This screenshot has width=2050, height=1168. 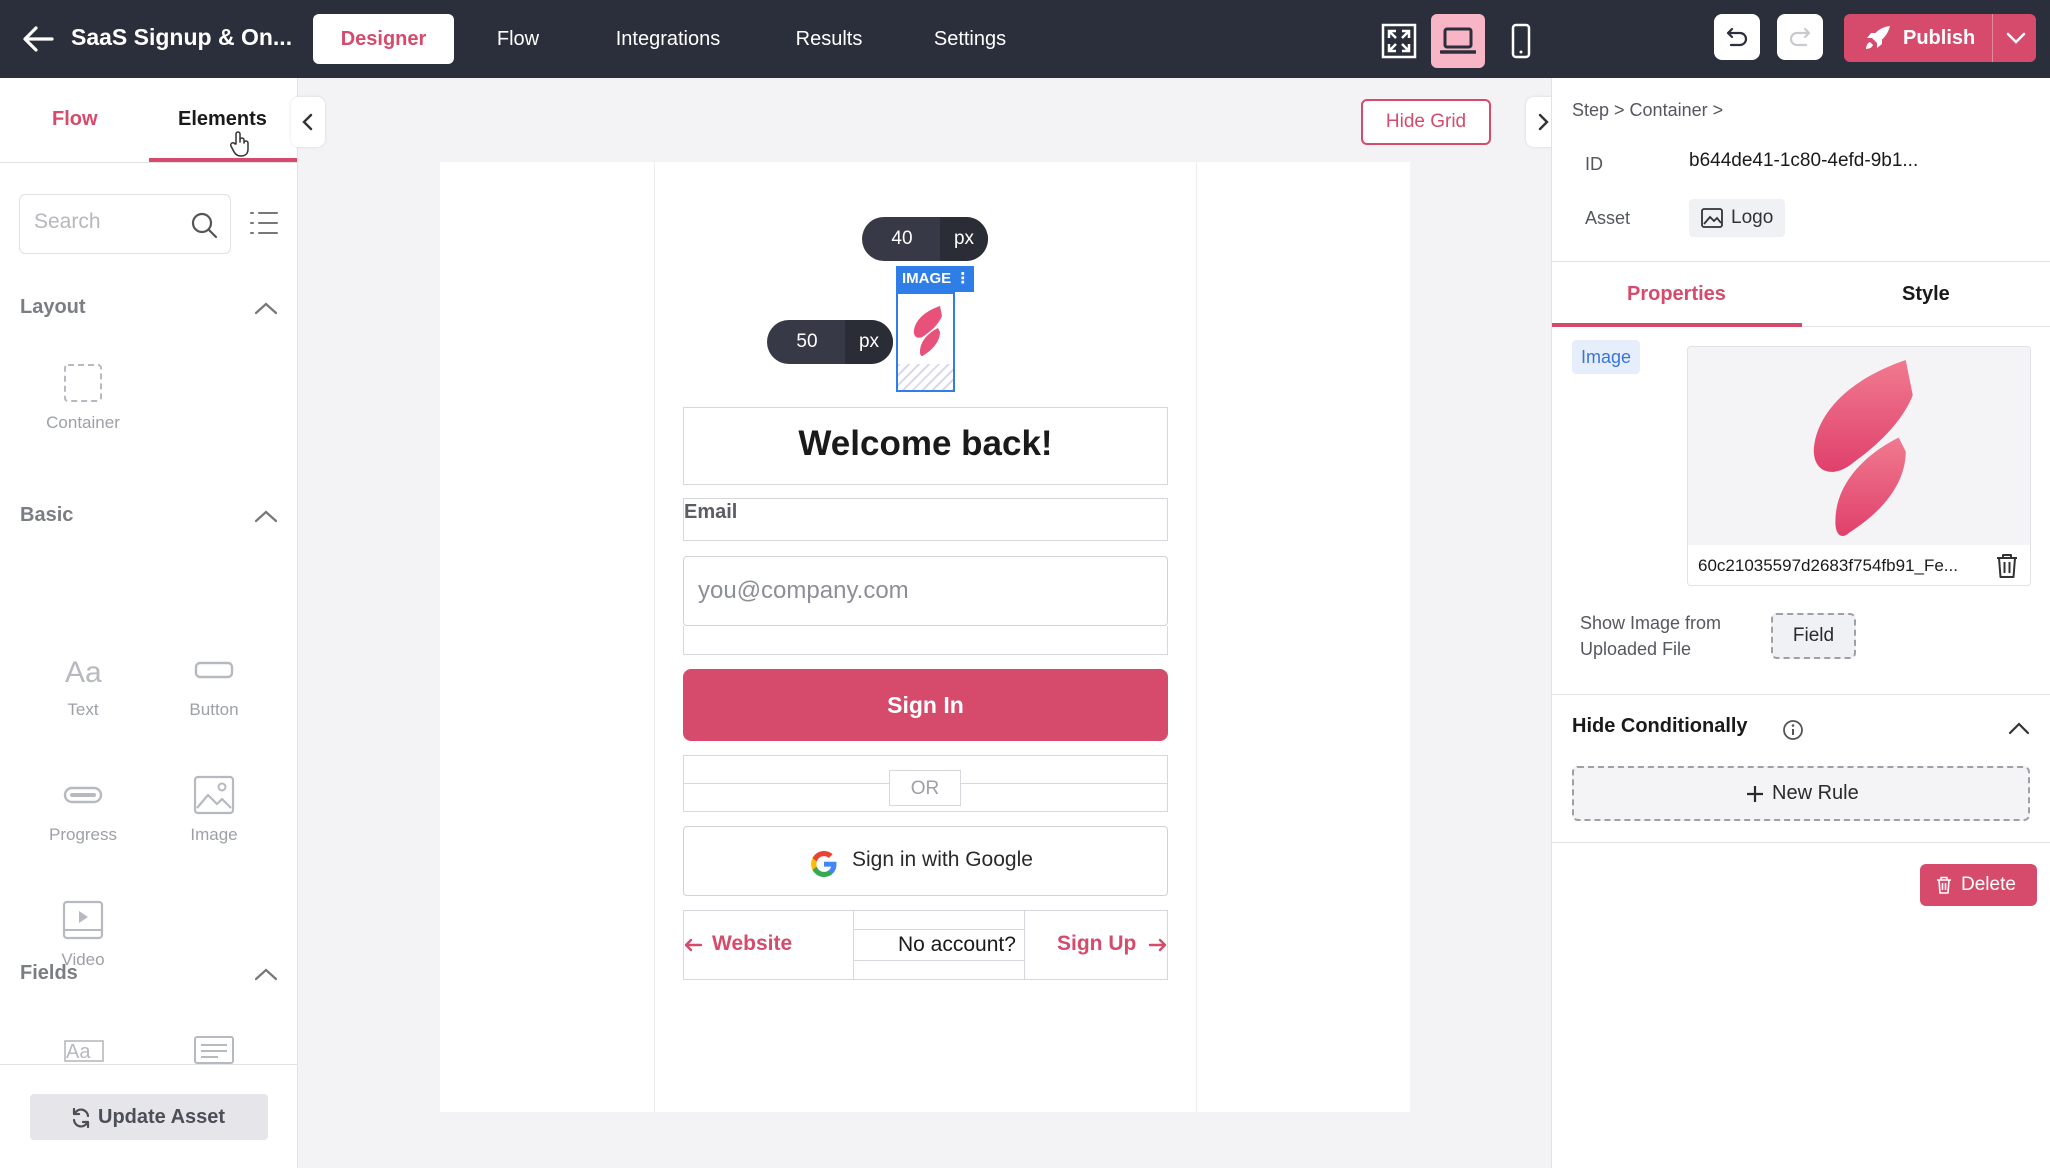 I want to click on new-rule-button: New Rule, so click(x=1801, y=793).